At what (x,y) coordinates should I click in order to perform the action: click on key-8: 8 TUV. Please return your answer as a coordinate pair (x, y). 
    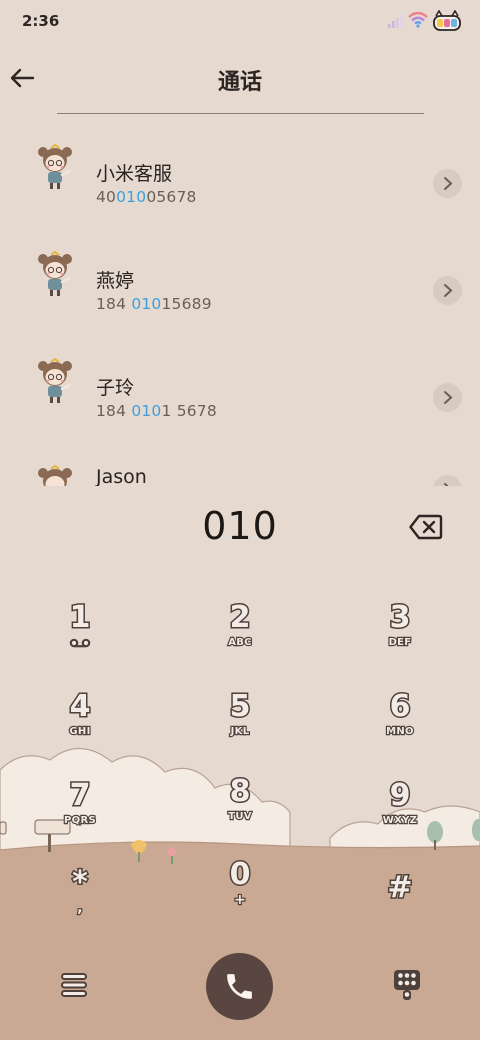
    Looking at the image, I should click on (240, 809).